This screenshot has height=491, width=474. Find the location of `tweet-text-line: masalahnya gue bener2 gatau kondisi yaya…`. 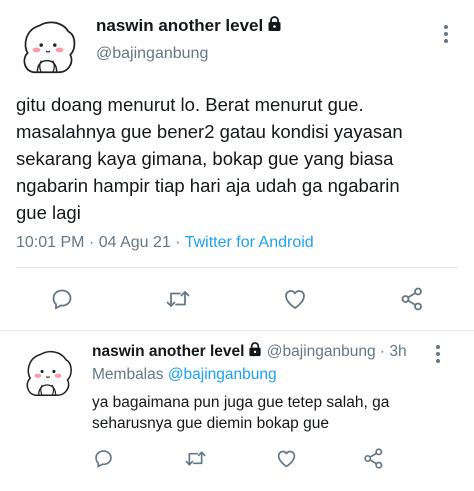

tweet-text-line: masalahnya gue bener2 gatau kondisi yaya… is located at coordinates (209, 131).